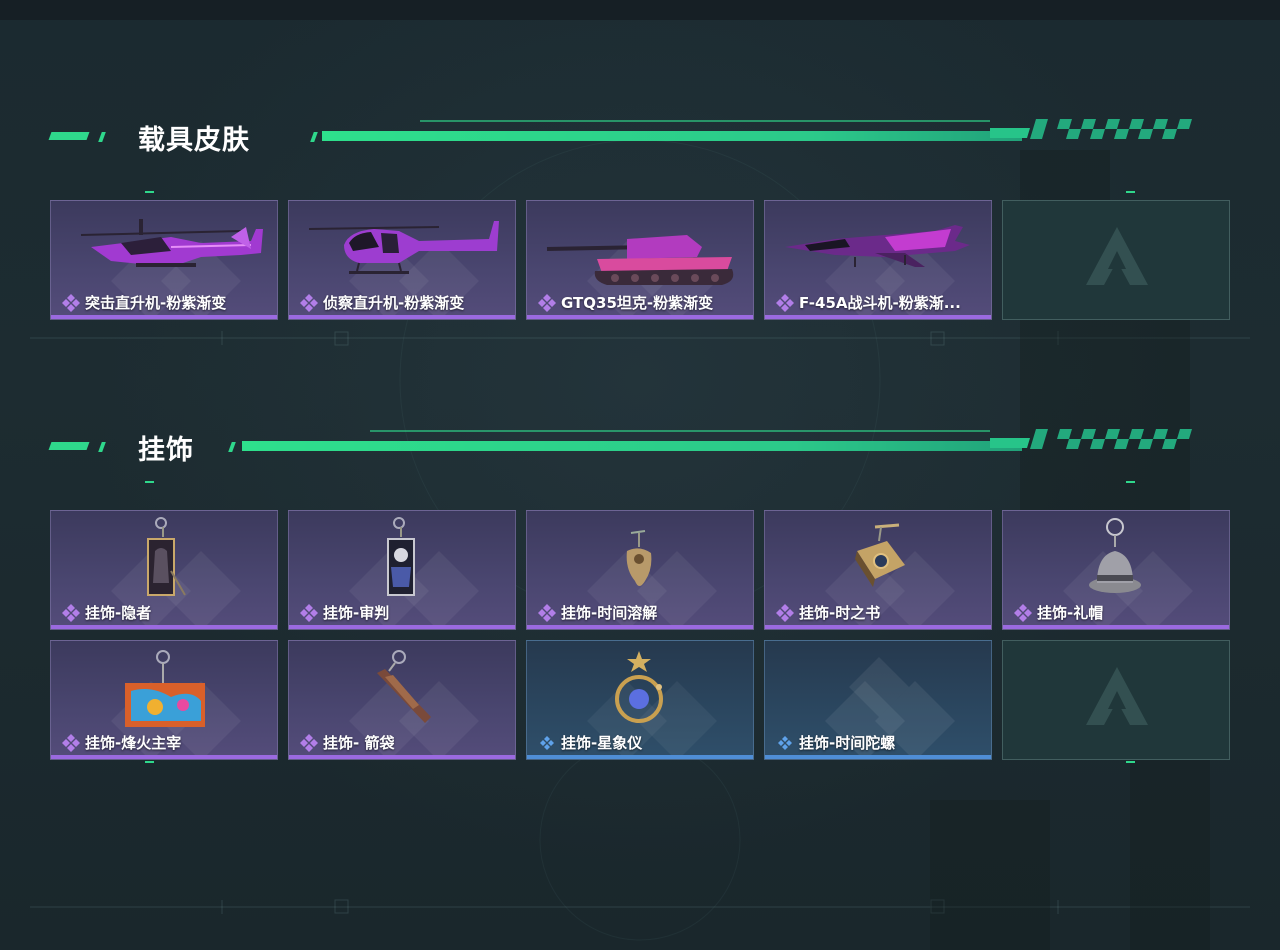 The height and width of the screenshot is (950, 1280). Describe the element at coordinates (1115, 555) in the screenshot. I see `top-hat-charm-icon` at that location.